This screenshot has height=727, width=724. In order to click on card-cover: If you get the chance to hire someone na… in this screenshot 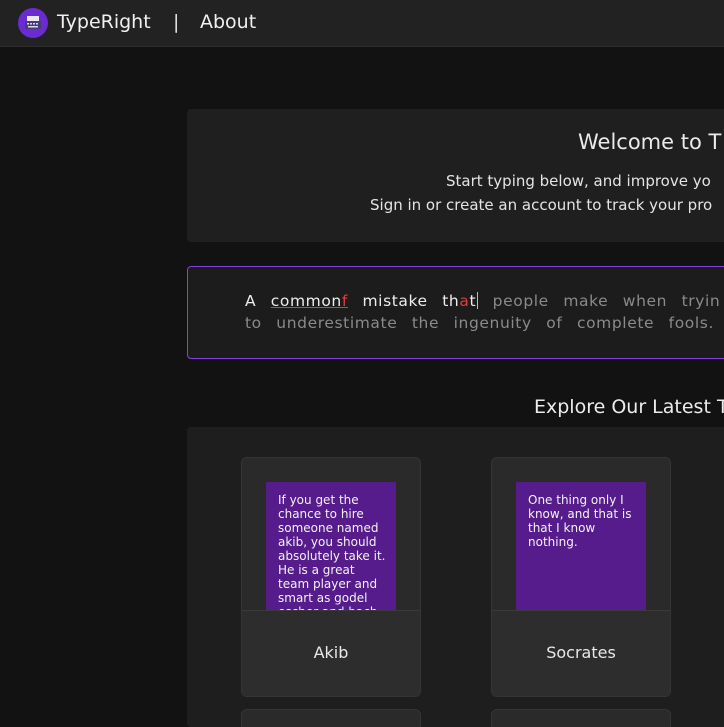, I will do `click(331, 546)`.